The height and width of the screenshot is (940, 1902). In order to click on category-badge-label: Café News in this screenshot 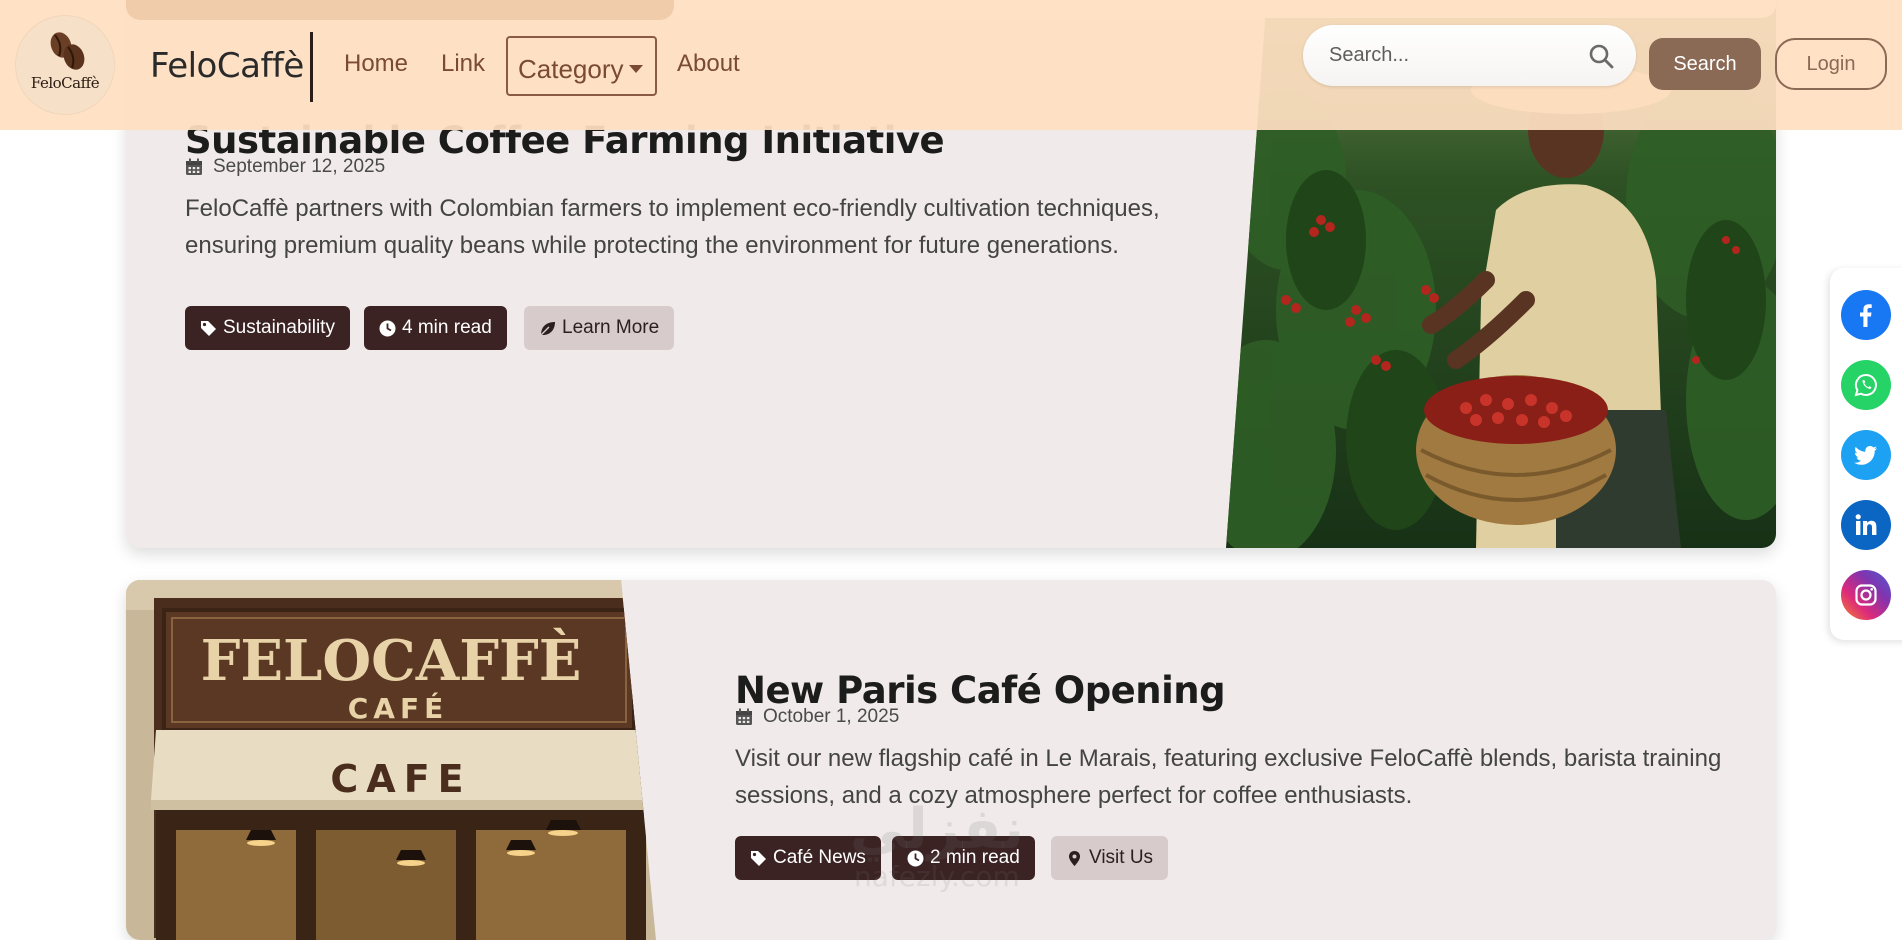, I will do `click(819, 857)`.